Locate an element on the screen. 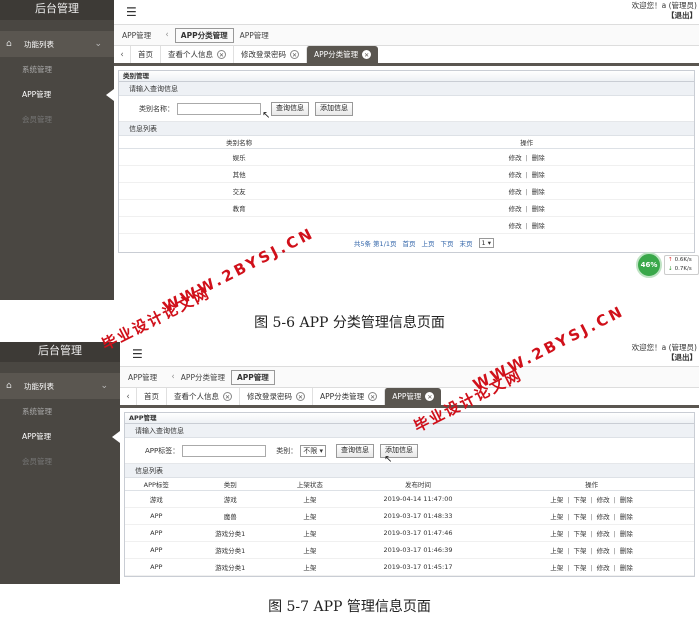  pager-next: 下页 is located at coordinates (447, 243).